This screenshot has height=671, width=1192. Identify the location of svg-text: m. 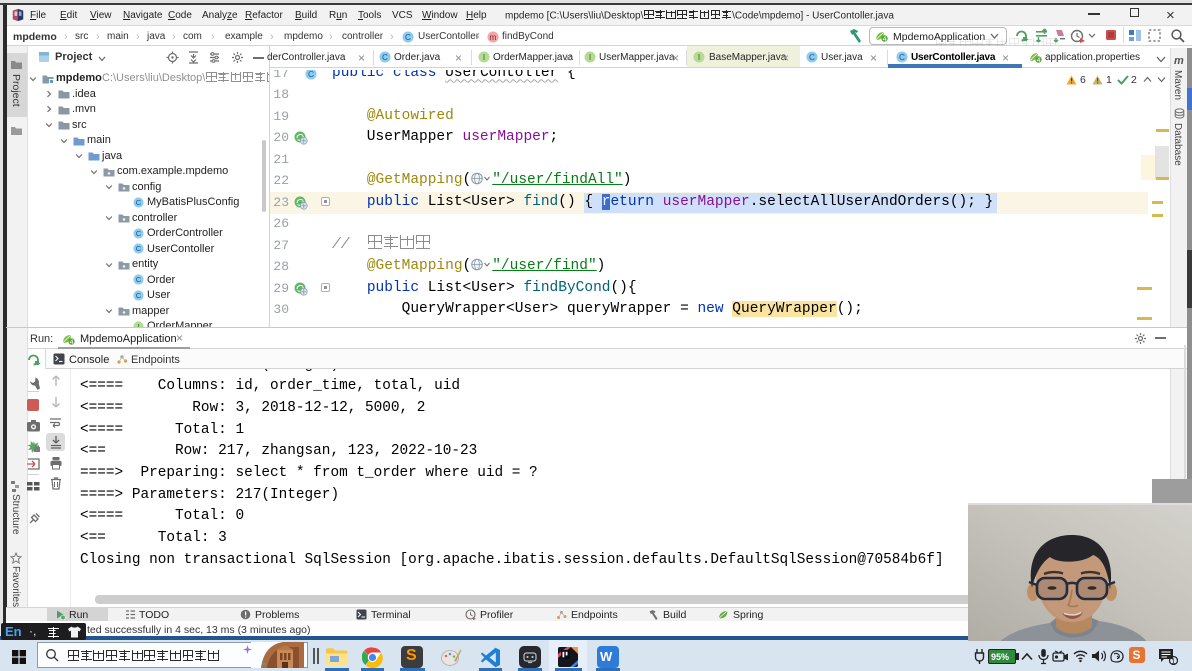
(493, 37).